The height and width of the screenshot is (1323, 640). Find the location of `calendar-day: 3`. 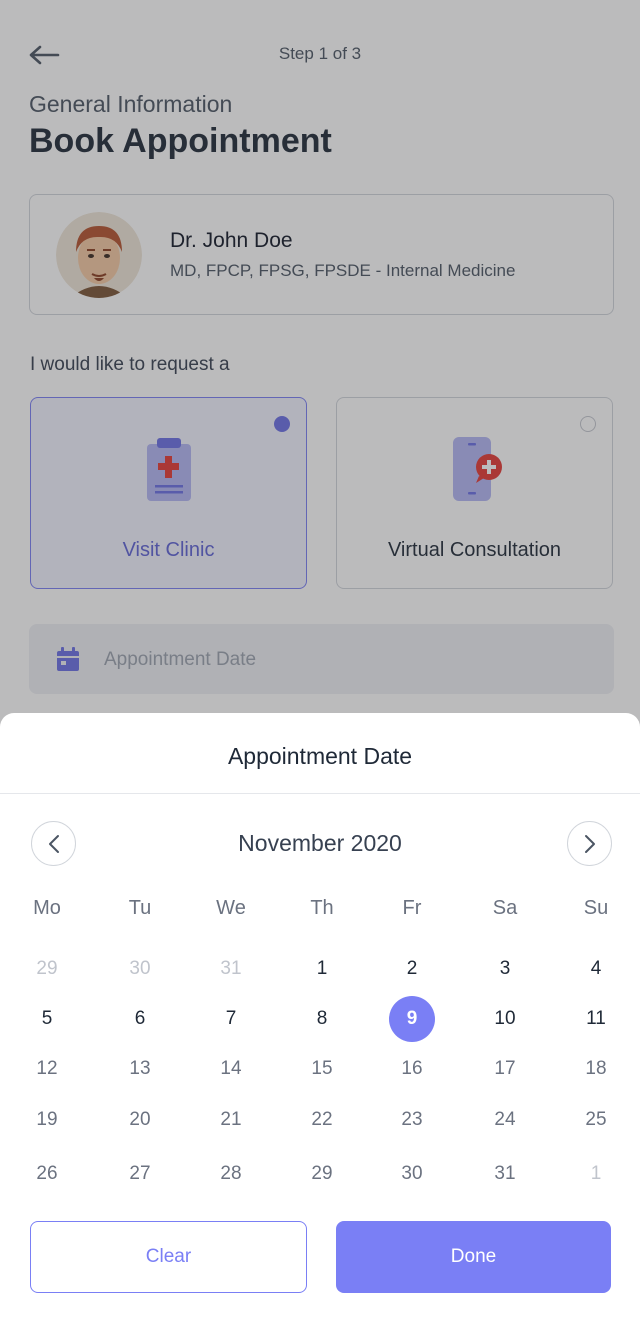

calendar-day: 3 is located at coordinates (505, 969).